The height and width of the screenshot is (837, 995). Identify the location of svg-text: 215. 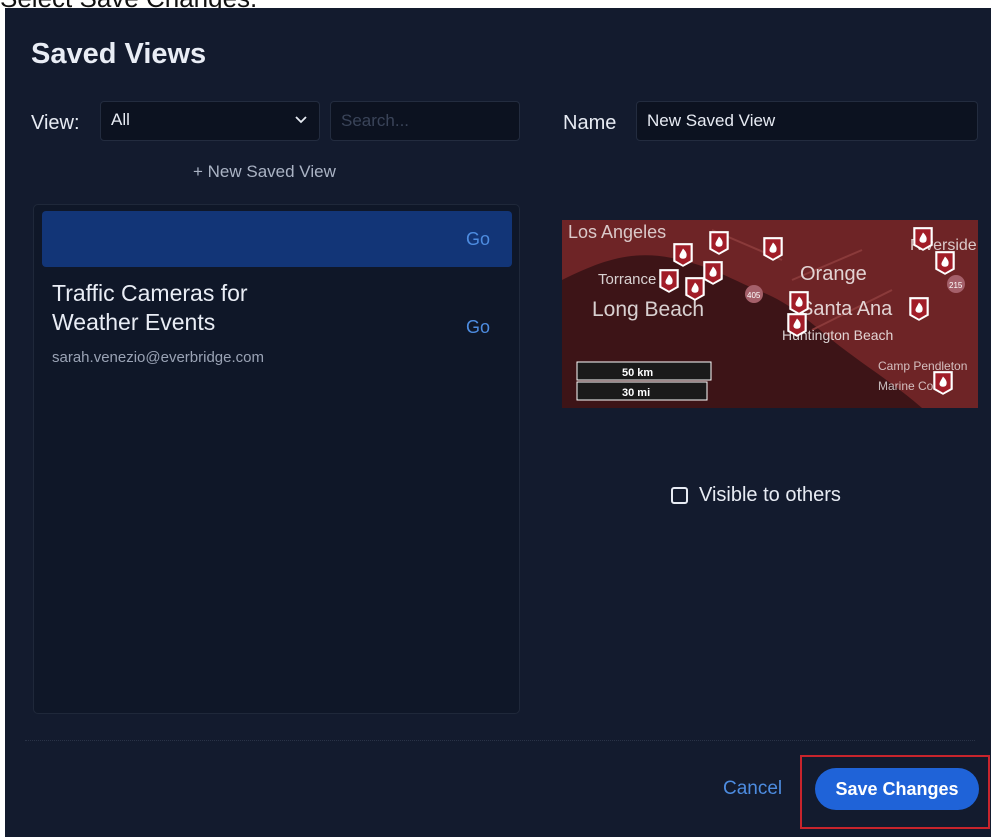
(956, 285).